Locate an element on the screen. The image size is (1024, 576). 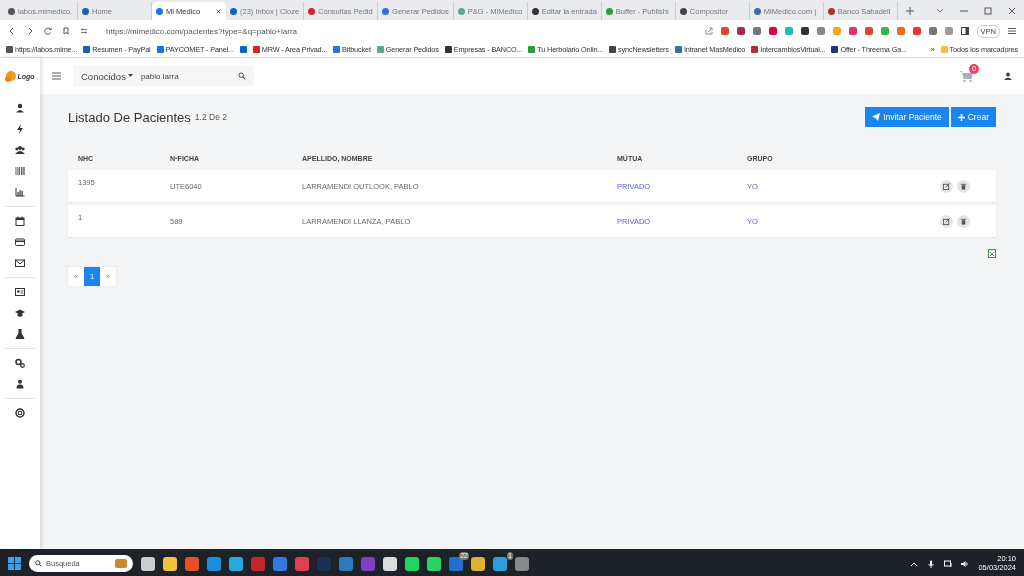
chevron-down-icon is located at coordinates (940, 11).